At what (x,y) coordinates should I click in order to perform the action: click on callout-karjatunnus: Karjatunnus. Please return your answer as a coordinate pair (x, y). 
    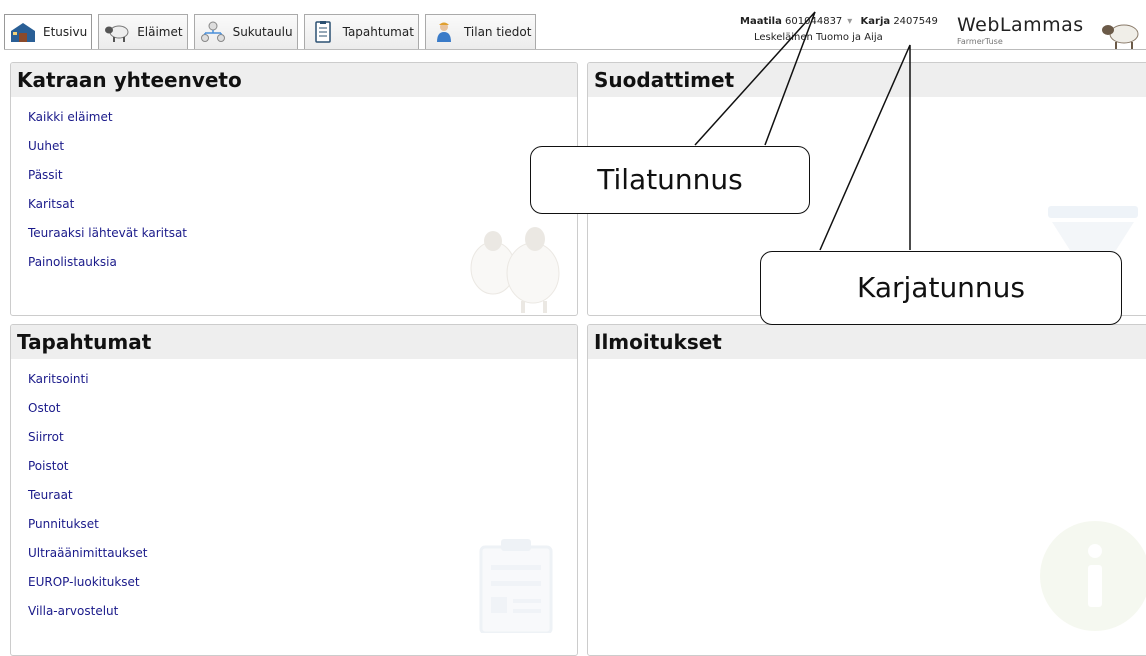
    Looking at the image, I should click on (941, 288).